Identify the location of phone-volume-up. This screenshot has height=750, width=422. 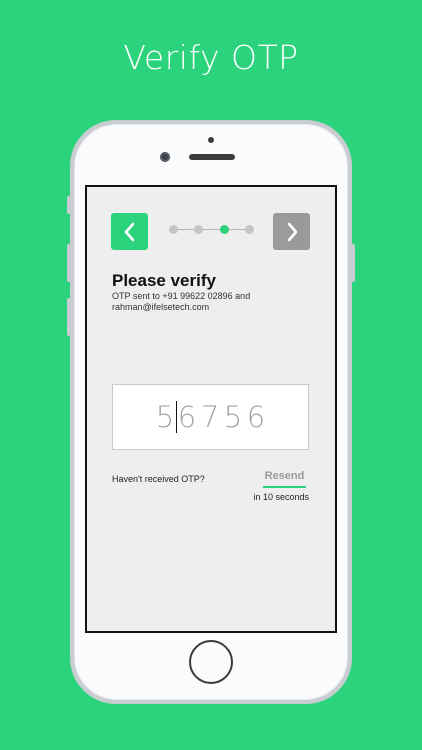
(69, 263).